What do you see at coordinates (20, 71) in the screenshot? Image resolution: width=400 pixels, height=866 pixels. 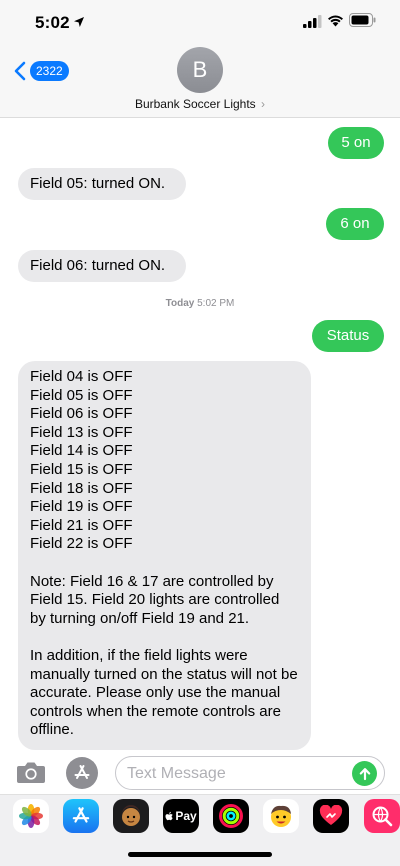 I see `chevron-left-icon` at bounding box center [20, 71].